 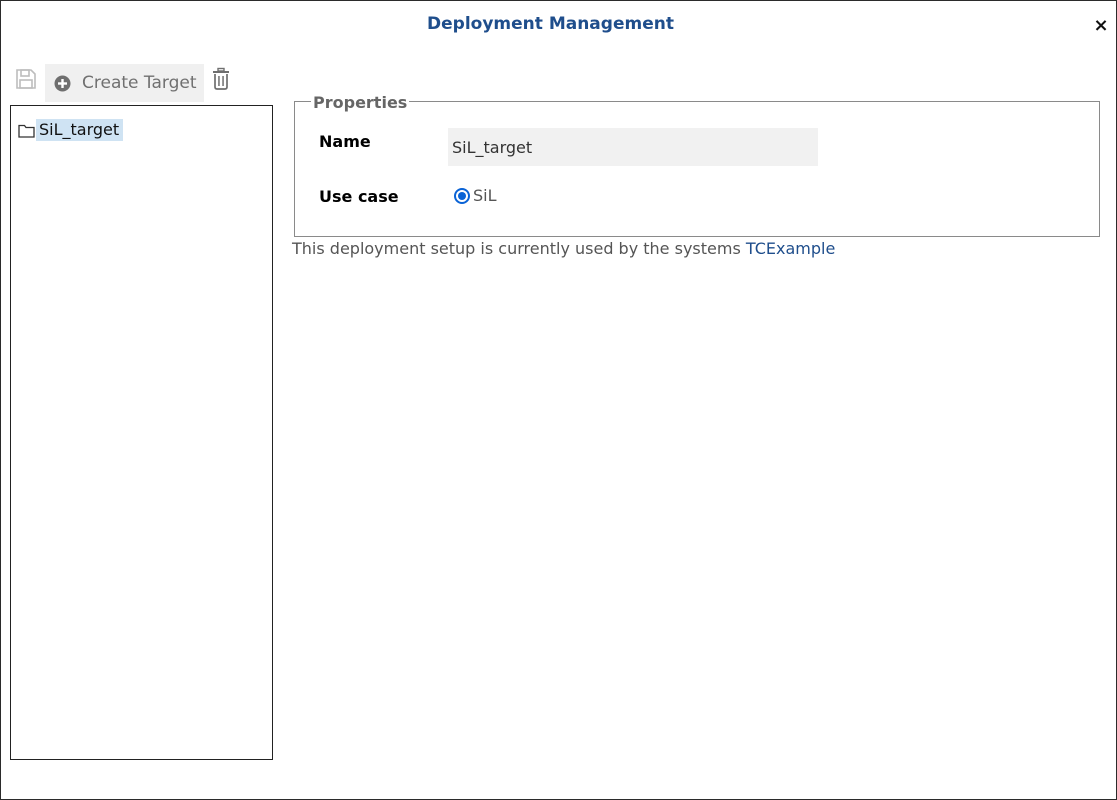 I want to click on create-target-button: Create Target, so click(x=124, y=83).